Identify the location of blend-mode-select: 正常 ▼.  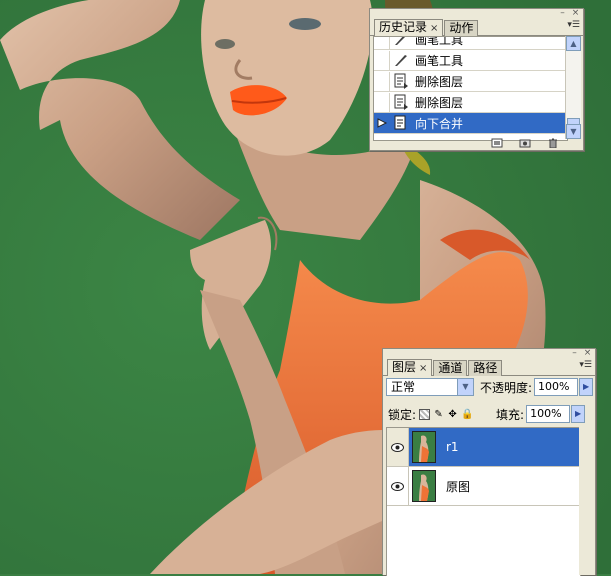
(430, 387).